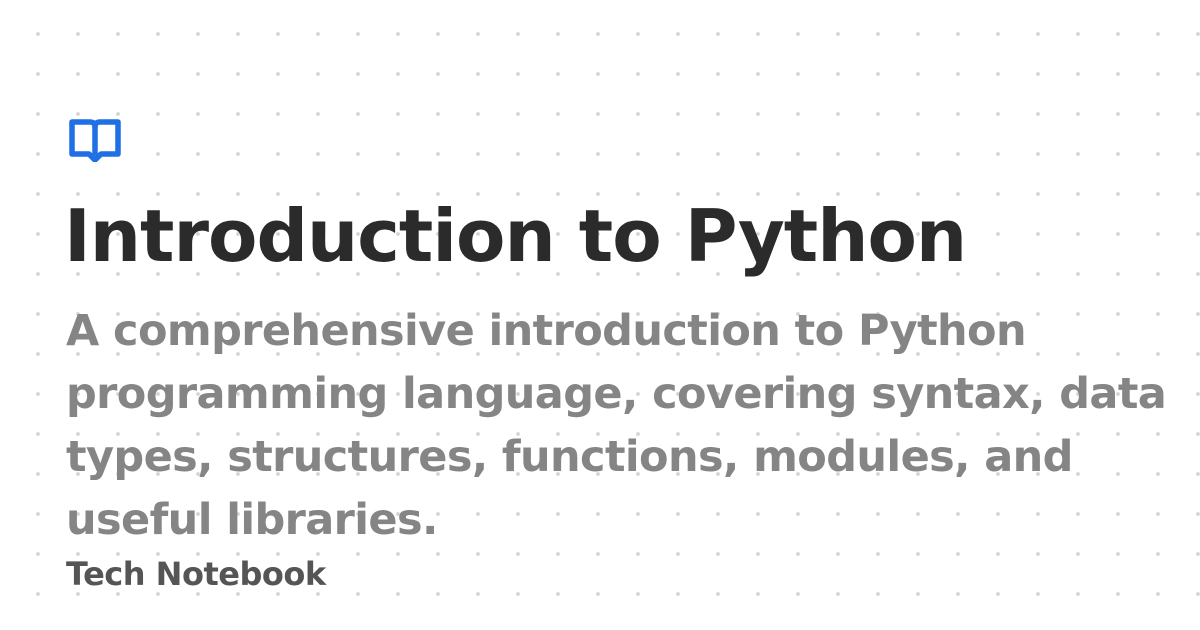  Describe the element at coordinates (95, 140) in the screenshot. I see `open-book-icon` at that location.